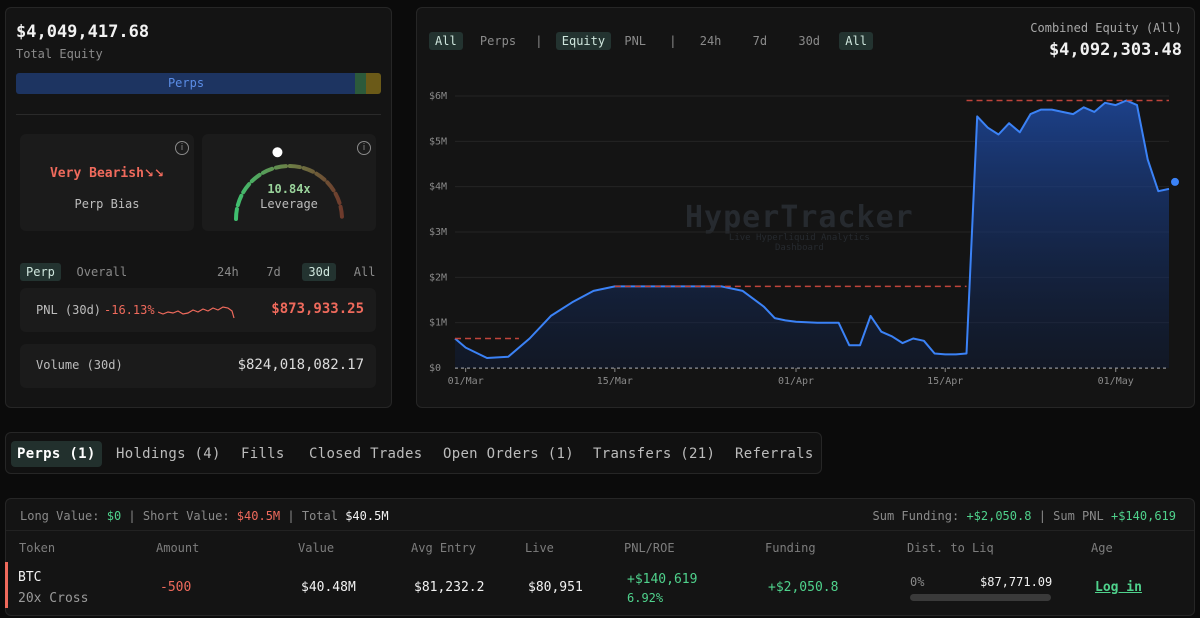 The height and width of the screenshot is (618, 1200). Describe the element at coordinates (367, 516) in the screenshot. I see `total-value: $40.5M` at that location.